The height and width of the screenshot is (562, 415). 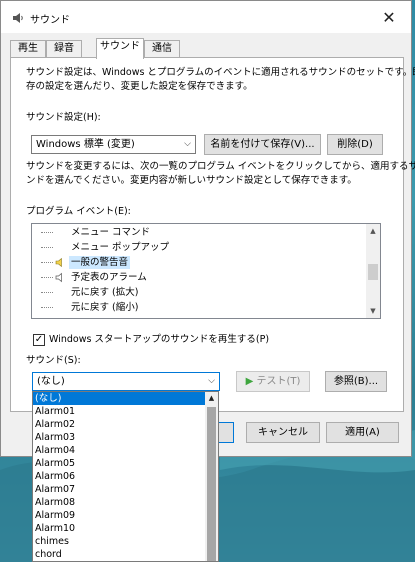 What do you see at coordinates (28, 49) in the screenshot?
I see `tab-playback: 再生` at bounding box center [28, 49].